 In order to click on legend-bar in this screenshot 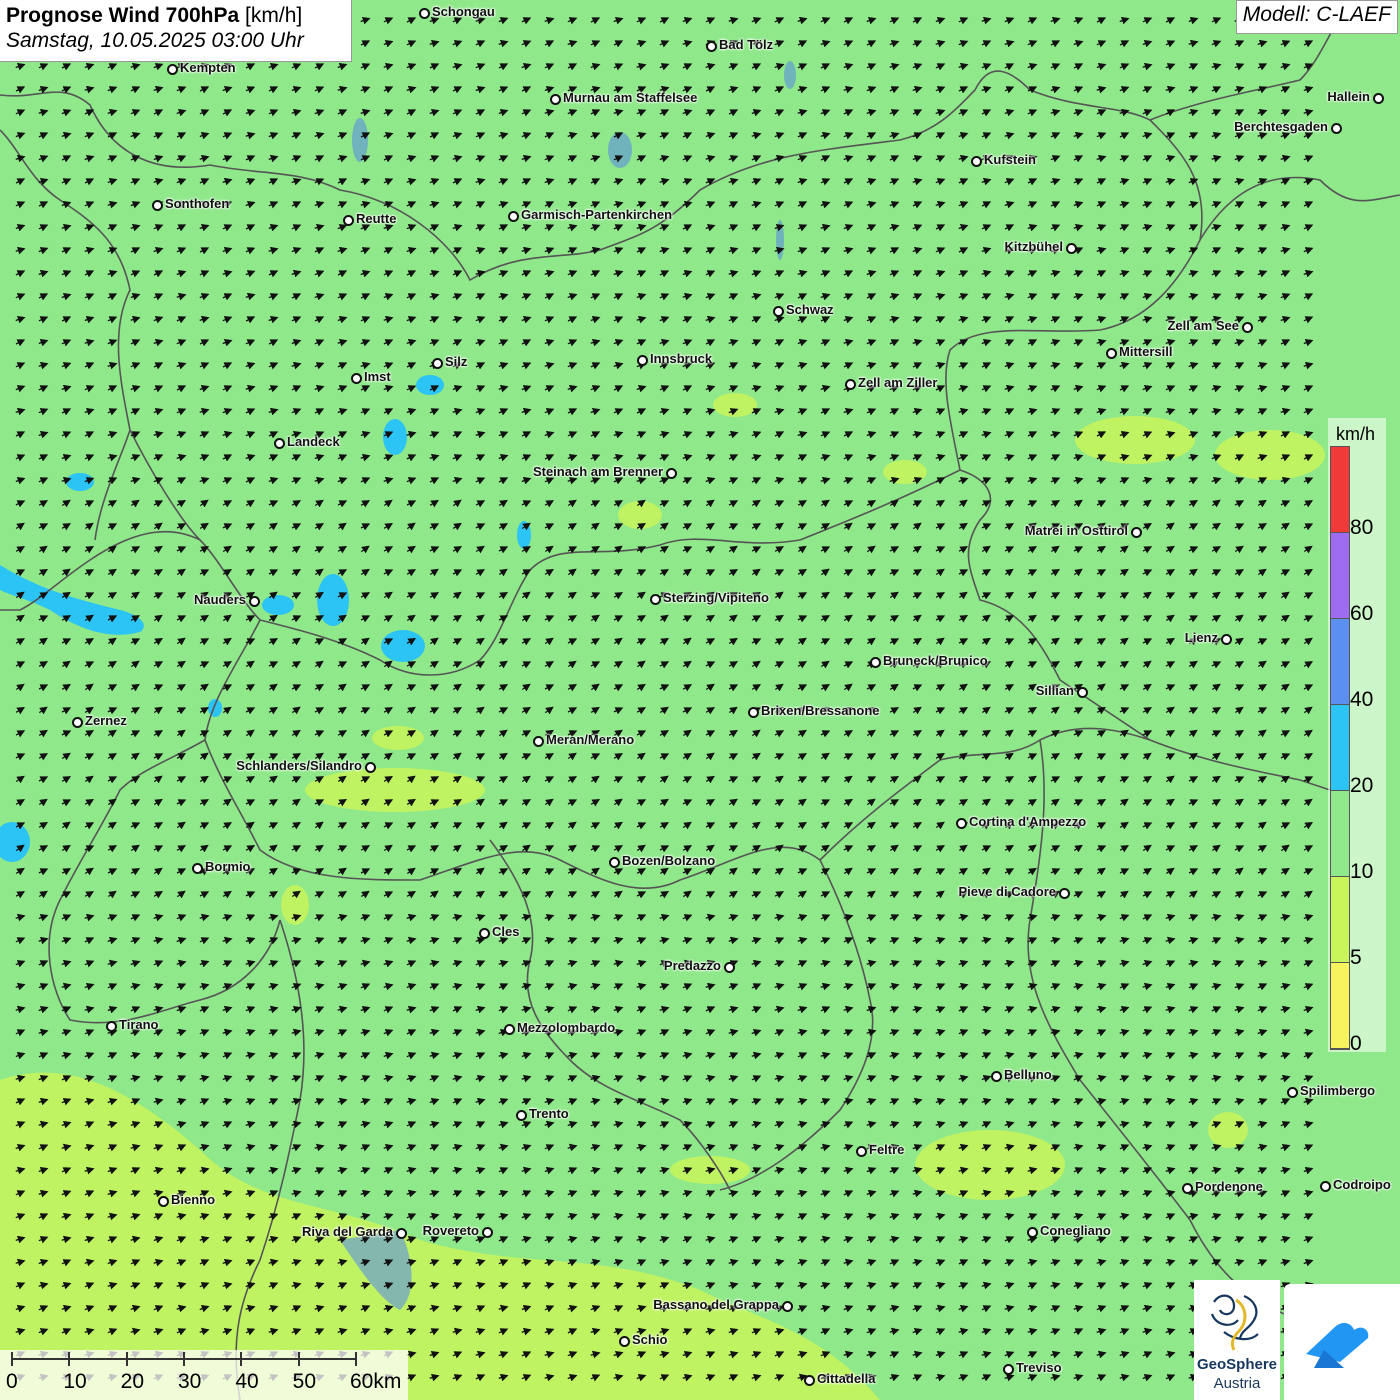, I will do `click(1340, 748)`.